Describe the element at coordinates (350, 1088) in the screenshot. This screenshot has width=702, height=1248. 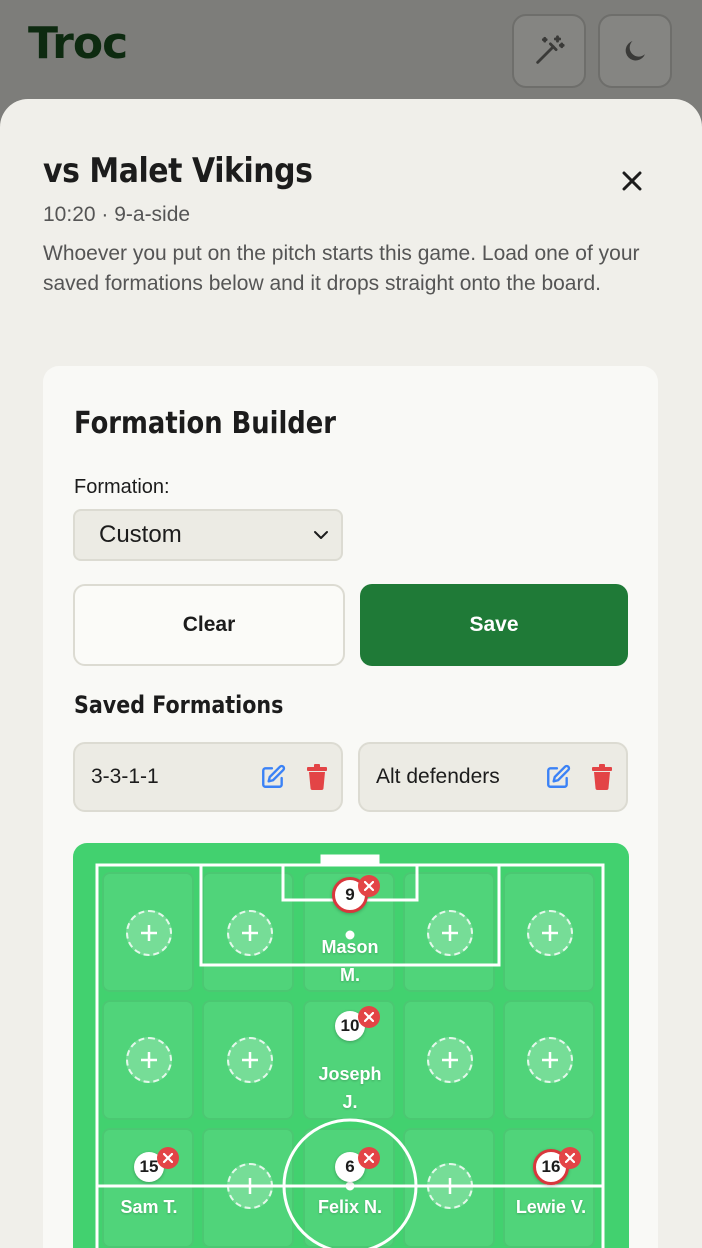
I see `player-name: Joseph J.` at that location.